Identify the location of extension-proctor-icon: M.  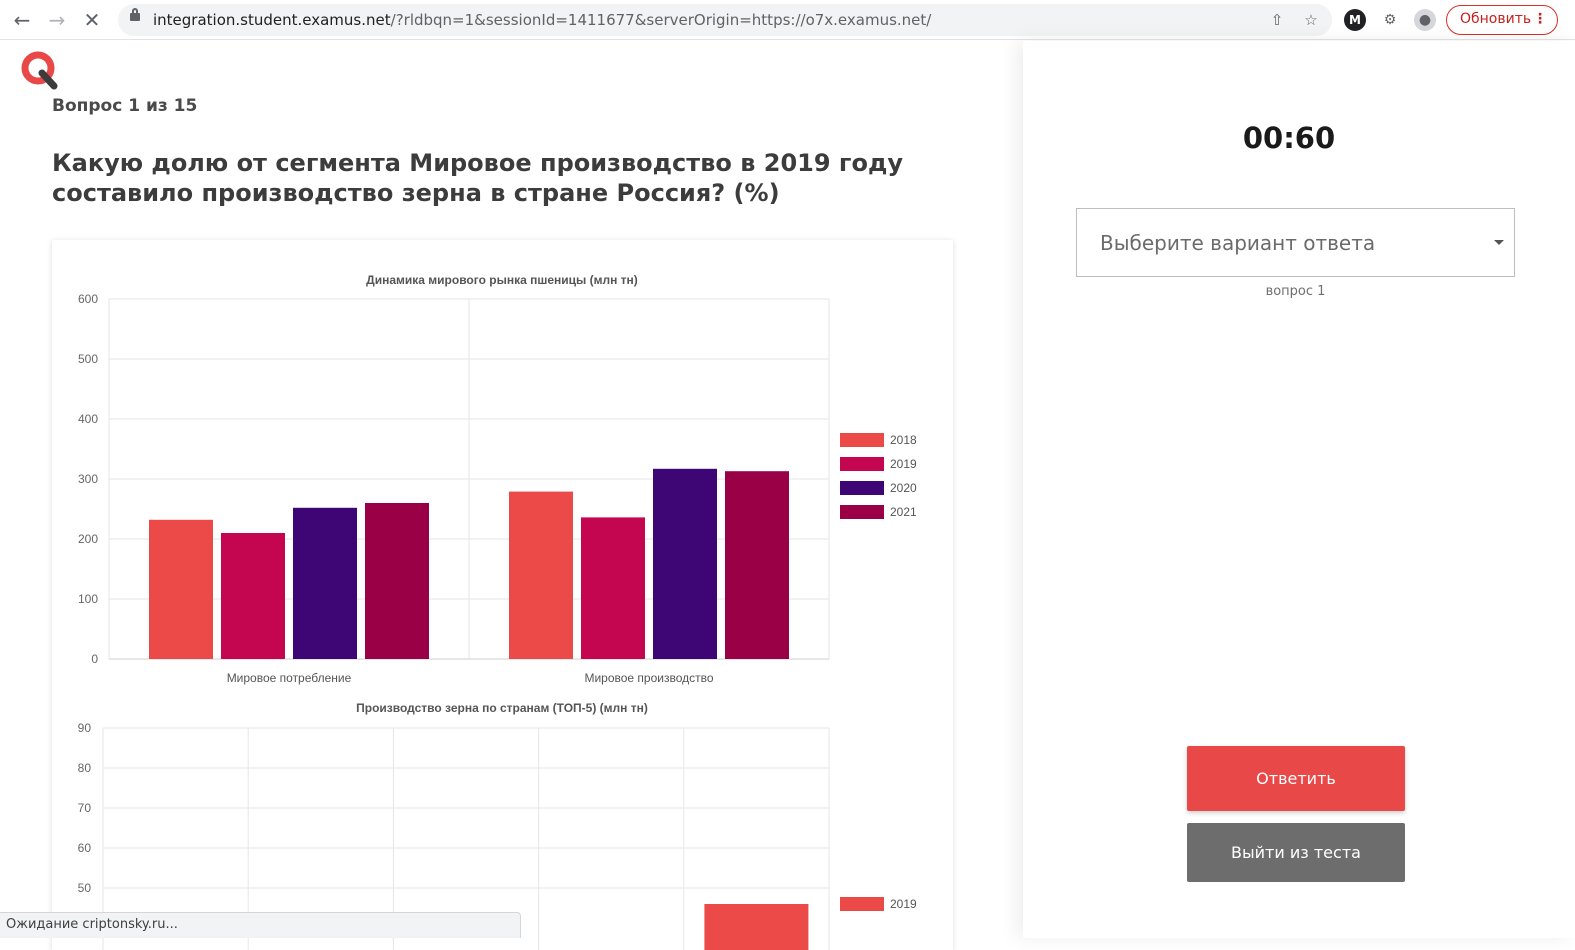
(1355, 20).